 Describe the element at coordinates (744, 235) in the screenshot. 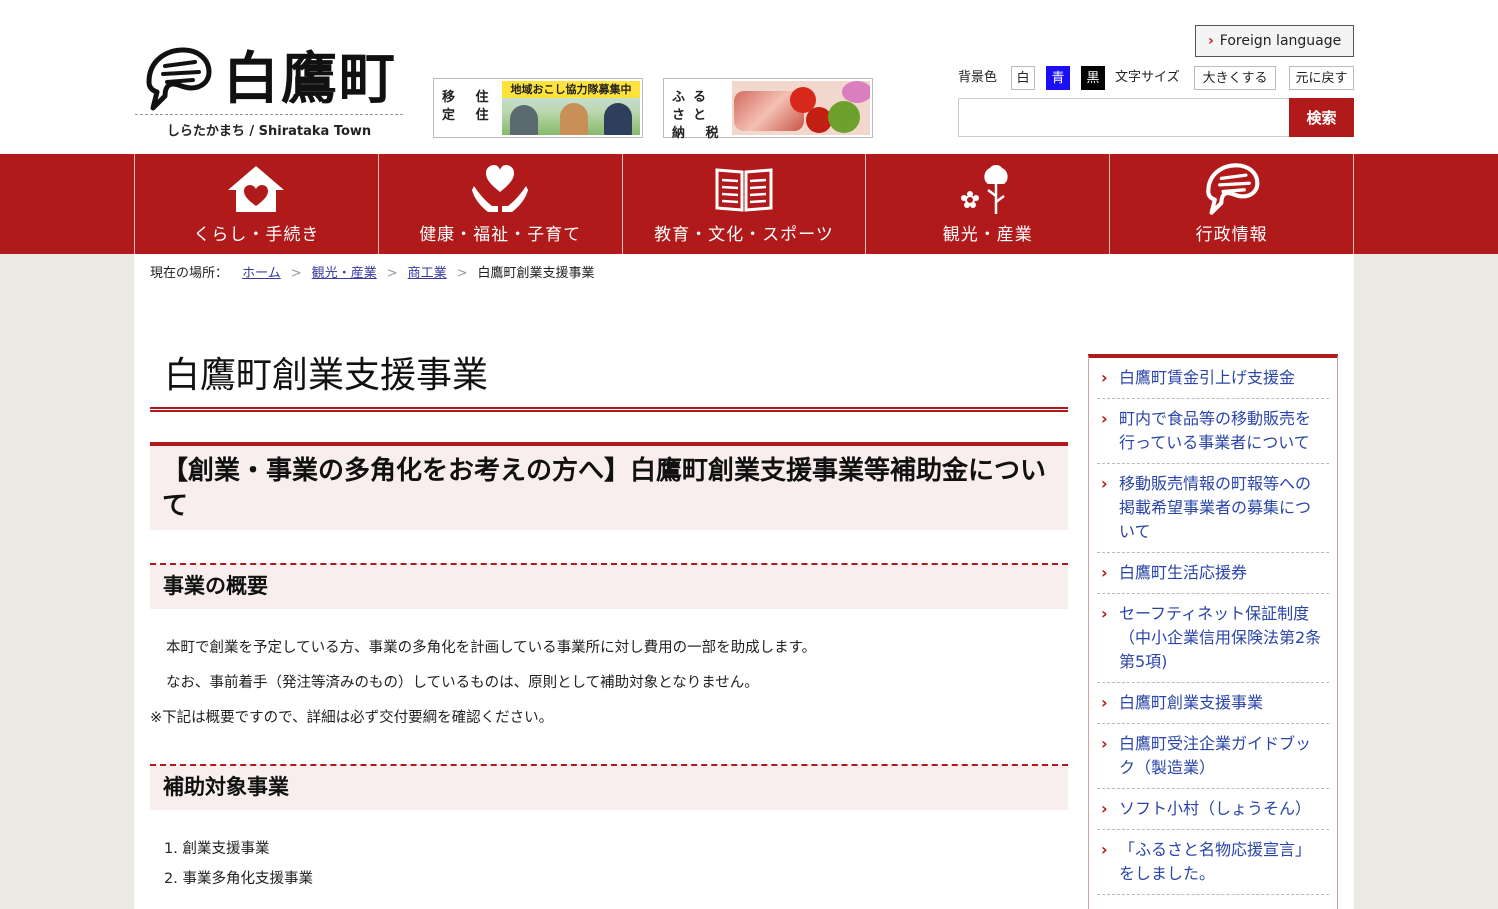

I see `nav-label: 教育・文化・スポーツ` at that location.